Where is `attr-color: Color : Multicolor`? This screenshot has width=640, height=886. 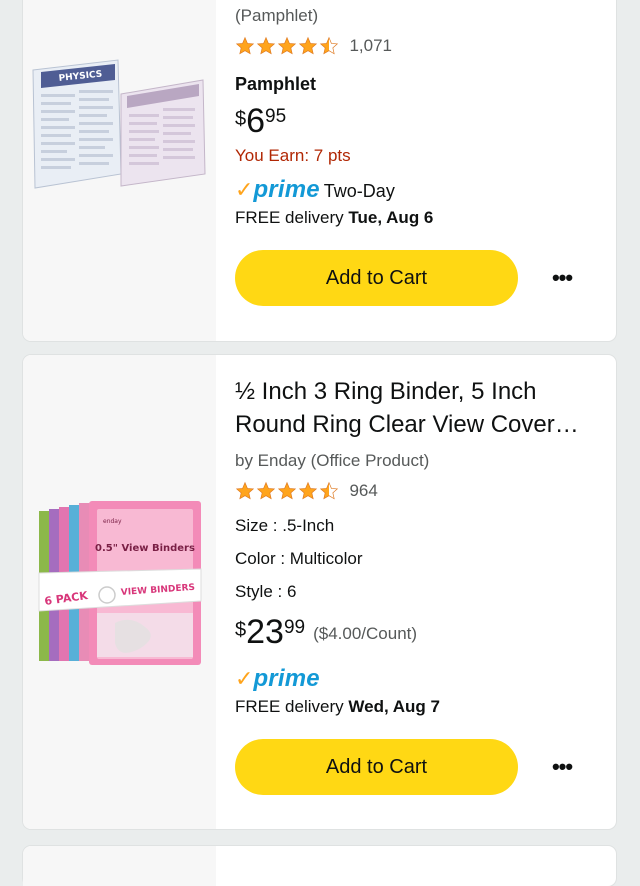 attr-color: Color : Multicolor is located at coordinates (299, 558).